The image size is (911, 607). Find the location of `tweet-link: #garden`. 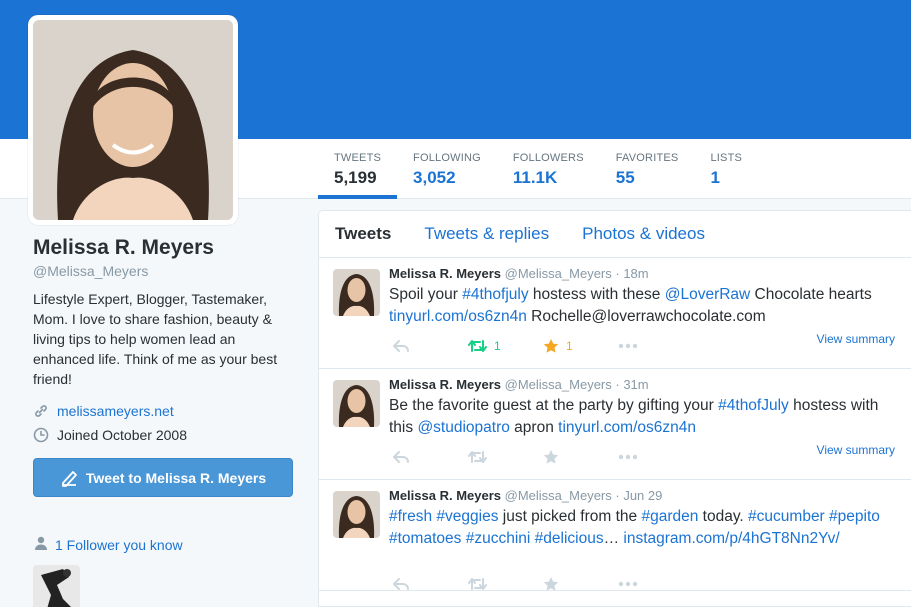

tweet-link: #garden is located at coordinates (669, 516).